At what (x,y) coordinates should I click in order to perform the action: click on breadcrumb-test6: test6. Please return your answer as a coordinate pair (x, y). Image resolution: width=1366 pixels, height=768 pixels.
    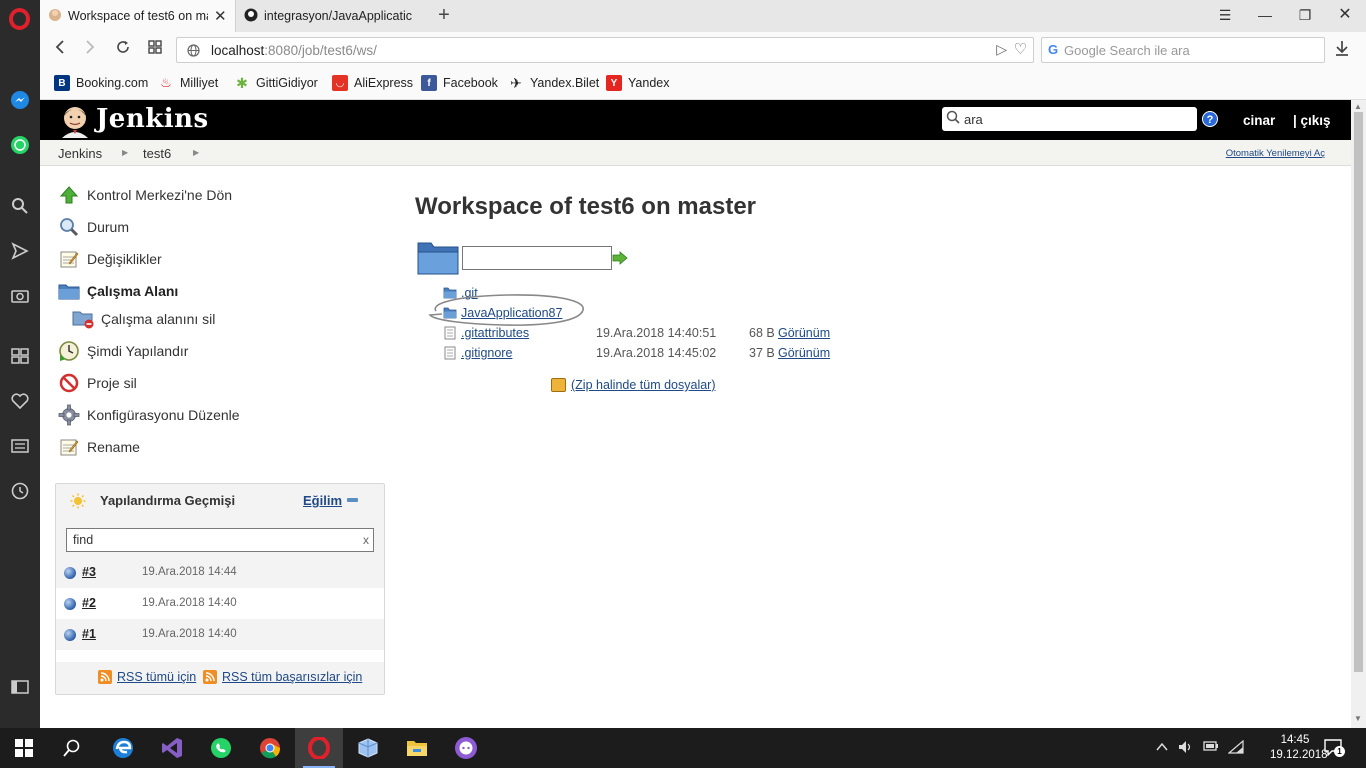
    Looking at the image, I should click on (157, 153).